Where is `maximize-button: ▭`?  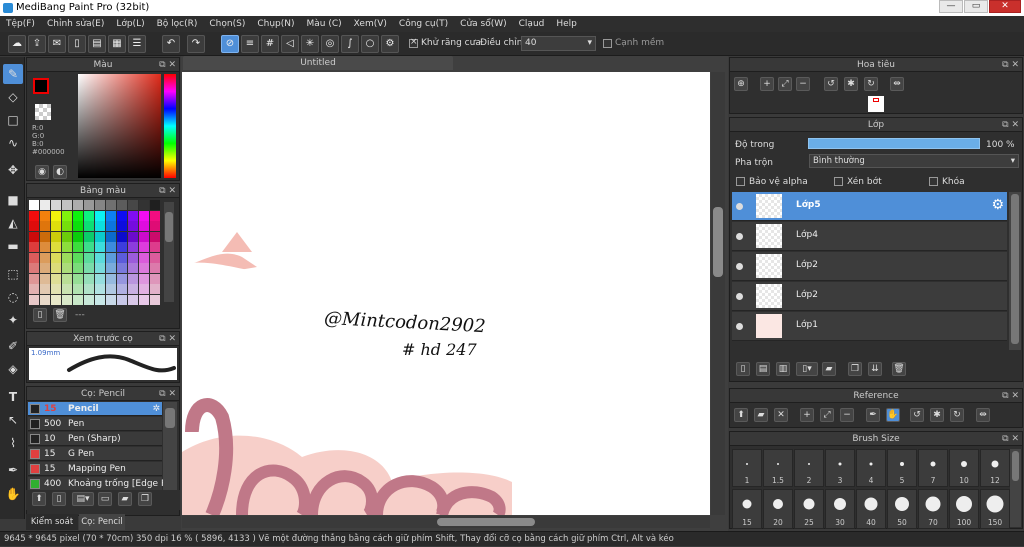
maximize-button: ▭ is located at coordinates (976, 6).